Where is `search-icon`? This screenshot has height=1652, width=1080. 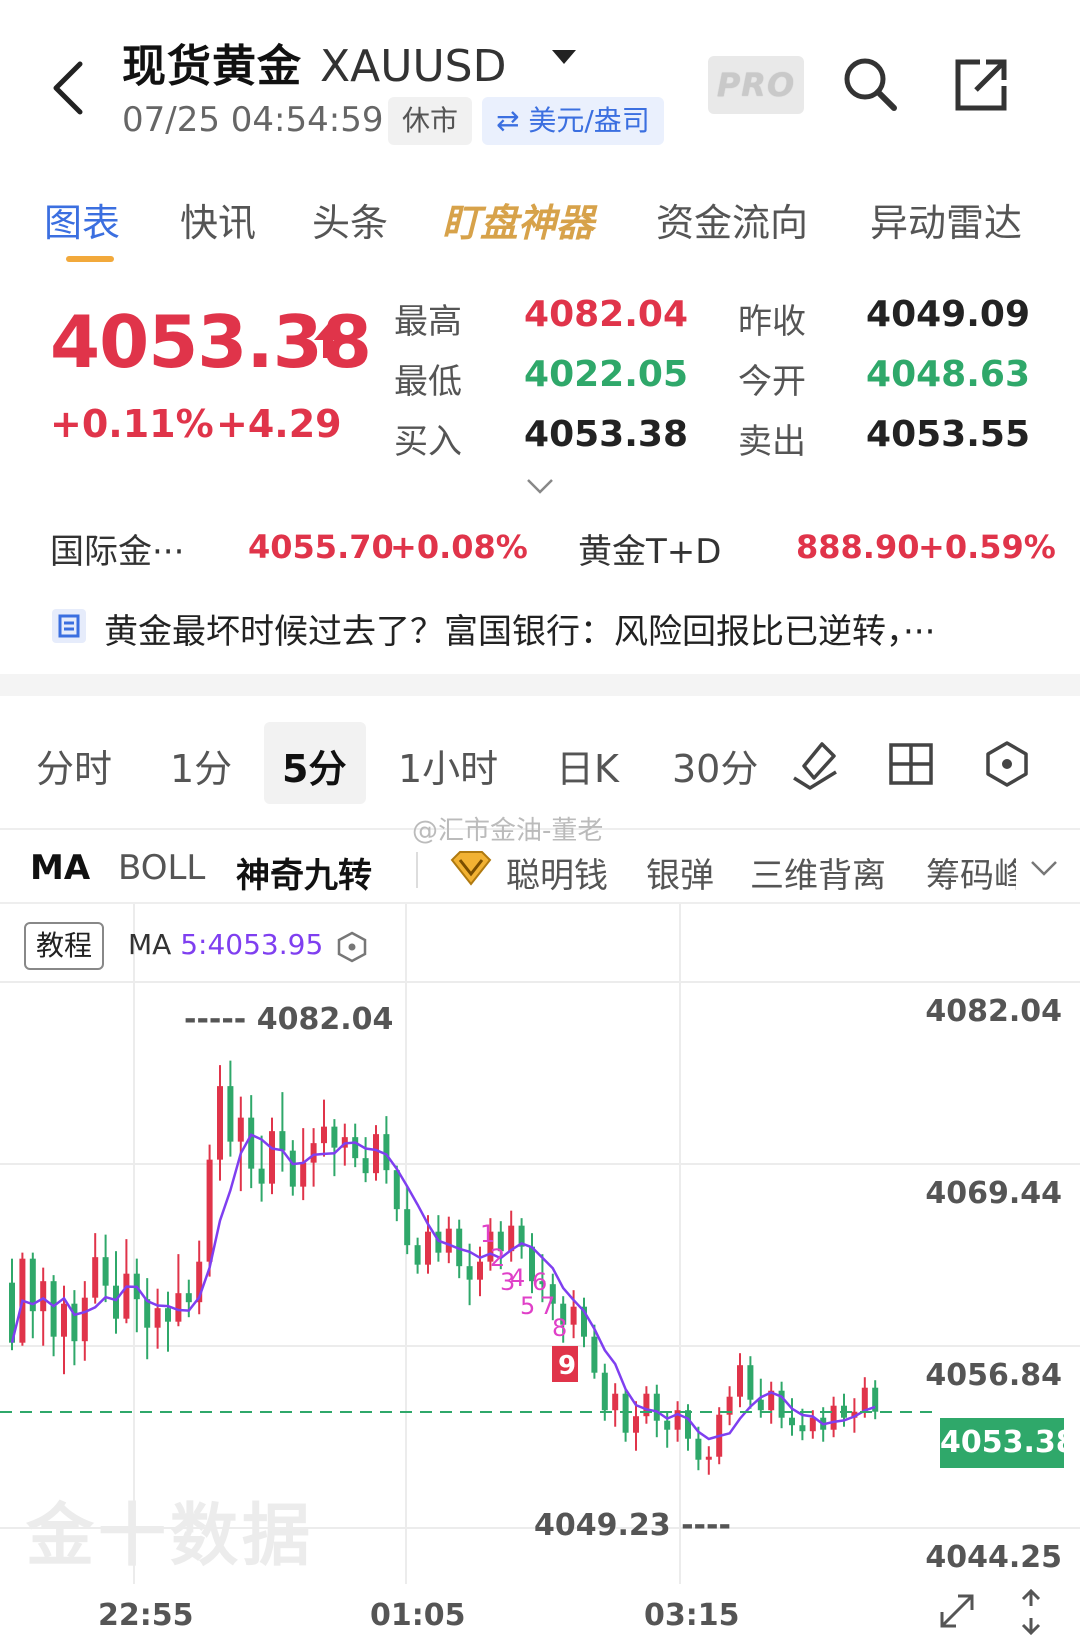 search-icon is located at coordinates (870, 84).